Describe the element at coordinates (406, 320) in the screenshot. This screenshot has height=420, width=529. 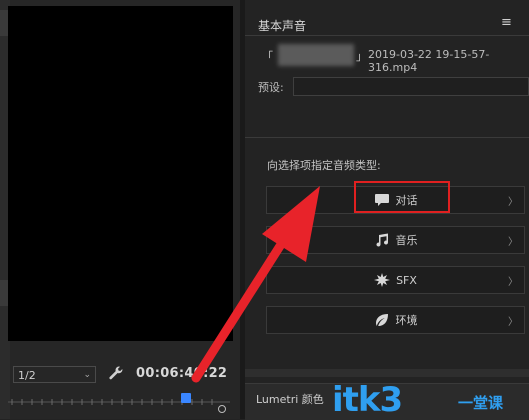
I see `ambience-label: 环境` at that location.